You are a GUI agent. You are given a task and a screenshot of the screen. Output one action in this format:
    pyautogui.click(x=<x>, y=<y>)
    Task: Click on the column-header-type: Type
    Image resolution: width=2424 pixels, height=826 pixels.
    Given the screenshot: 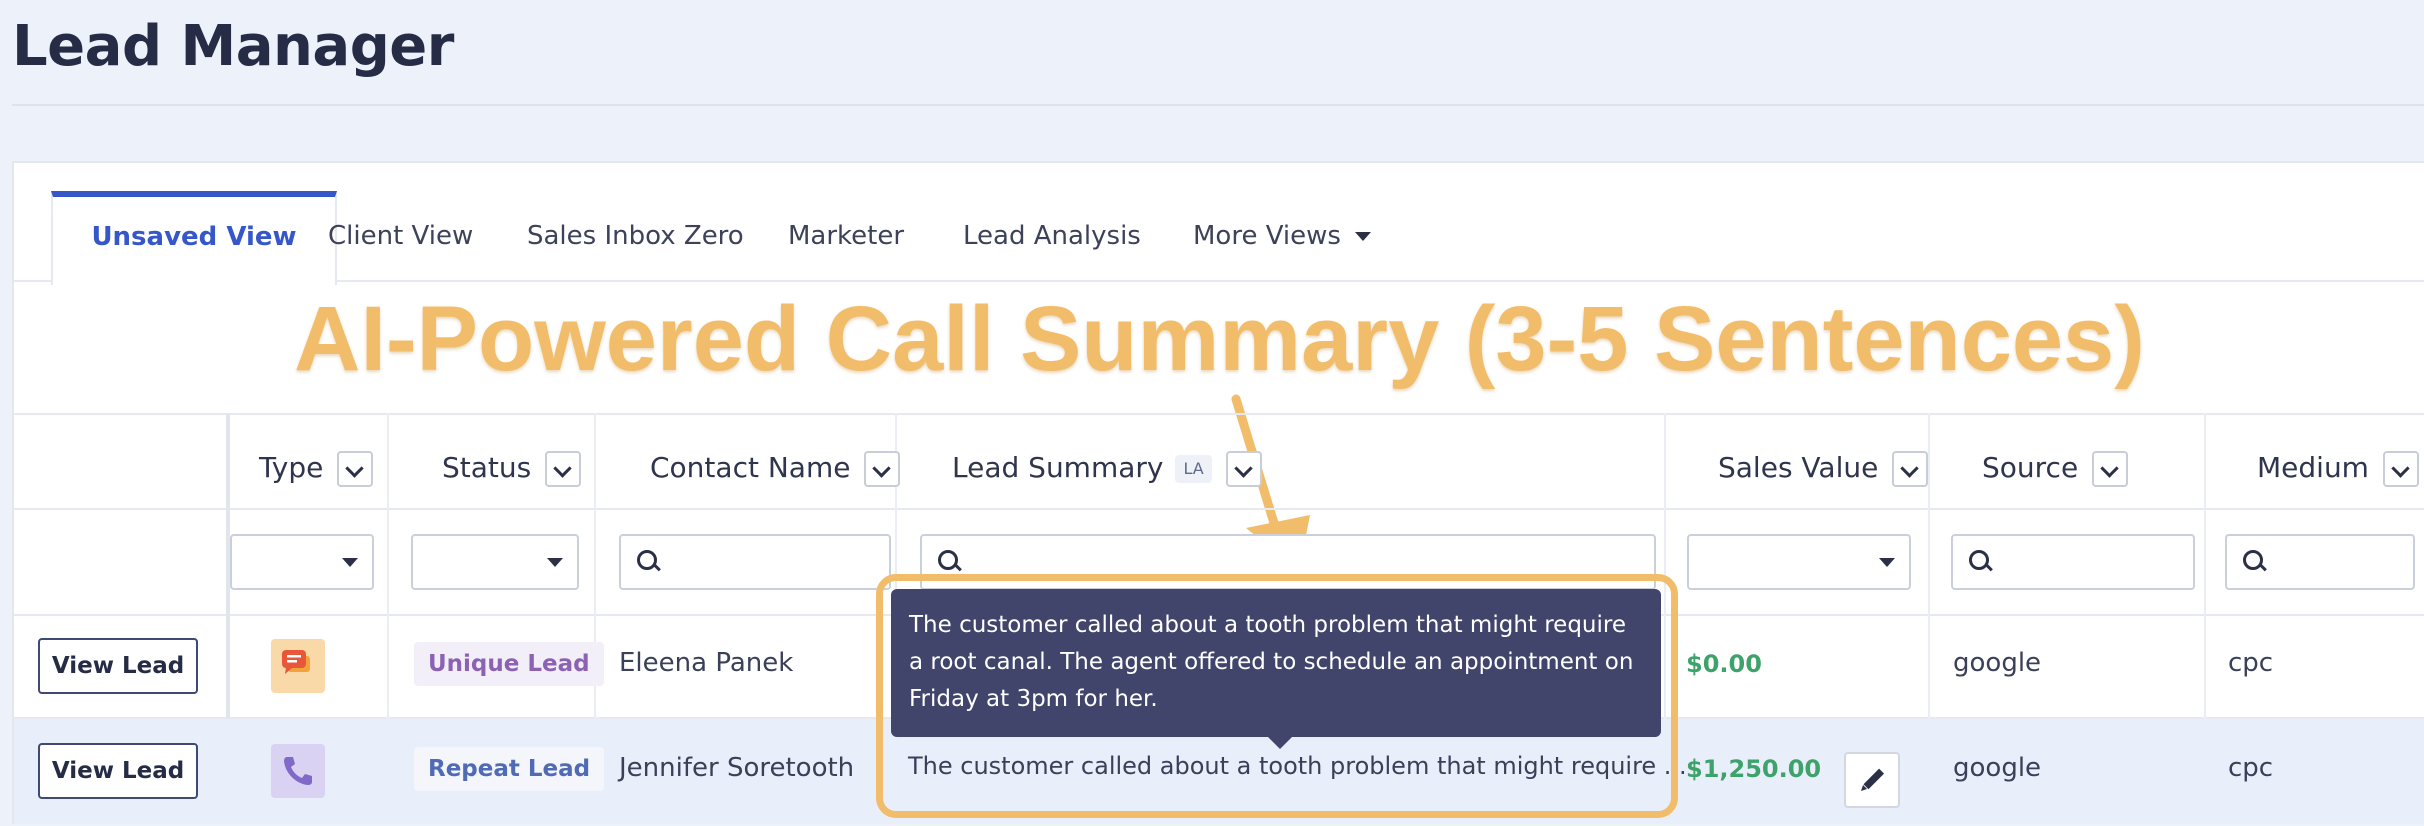 What is the action you would take?
    pyautogui.click(x=316, y=468)
    